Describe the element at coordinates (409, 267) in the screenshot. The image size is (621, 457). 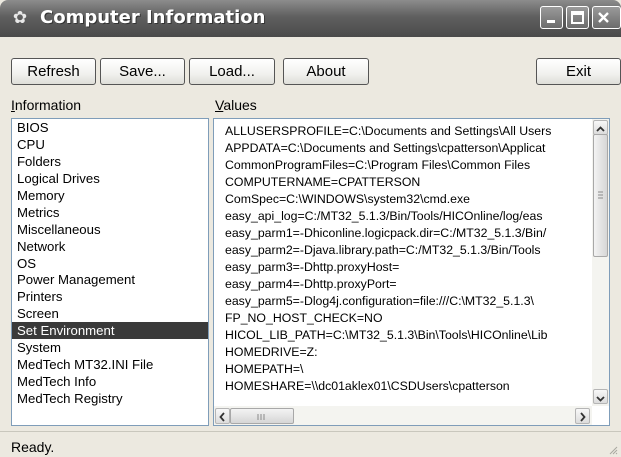
I see `value-line: easy_parm3=-Dhttp.proxyHost=` at that location.